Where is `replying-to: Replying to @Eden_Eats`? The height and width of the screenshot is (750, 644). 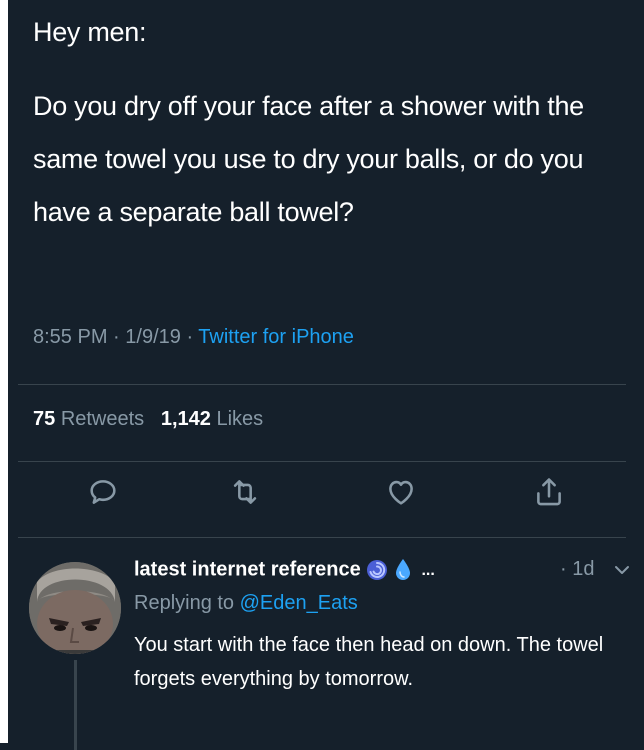
replying-to: Replying to @Eden_Eats is located at coordinates (246, 603).